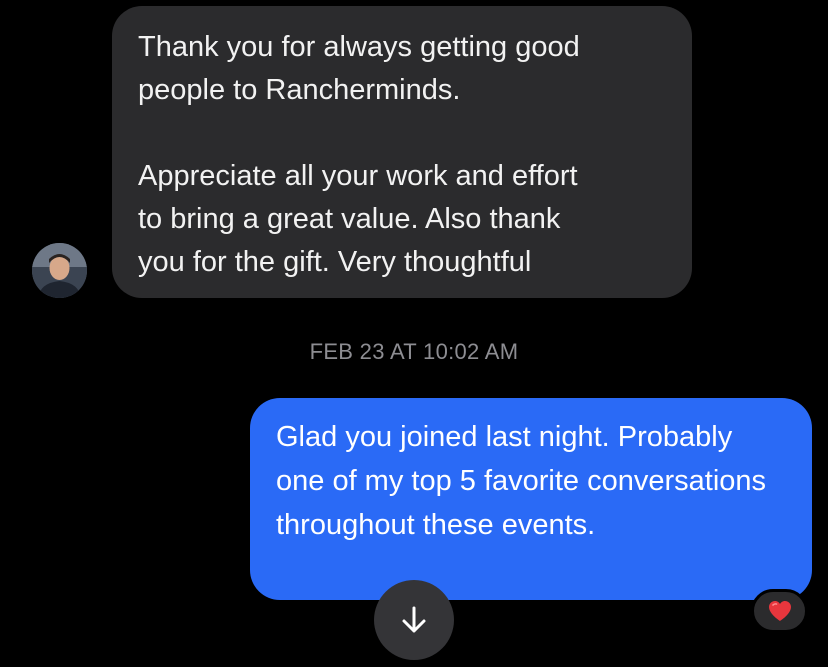  I want to click on person-avatar-icon, so click(59, 270).